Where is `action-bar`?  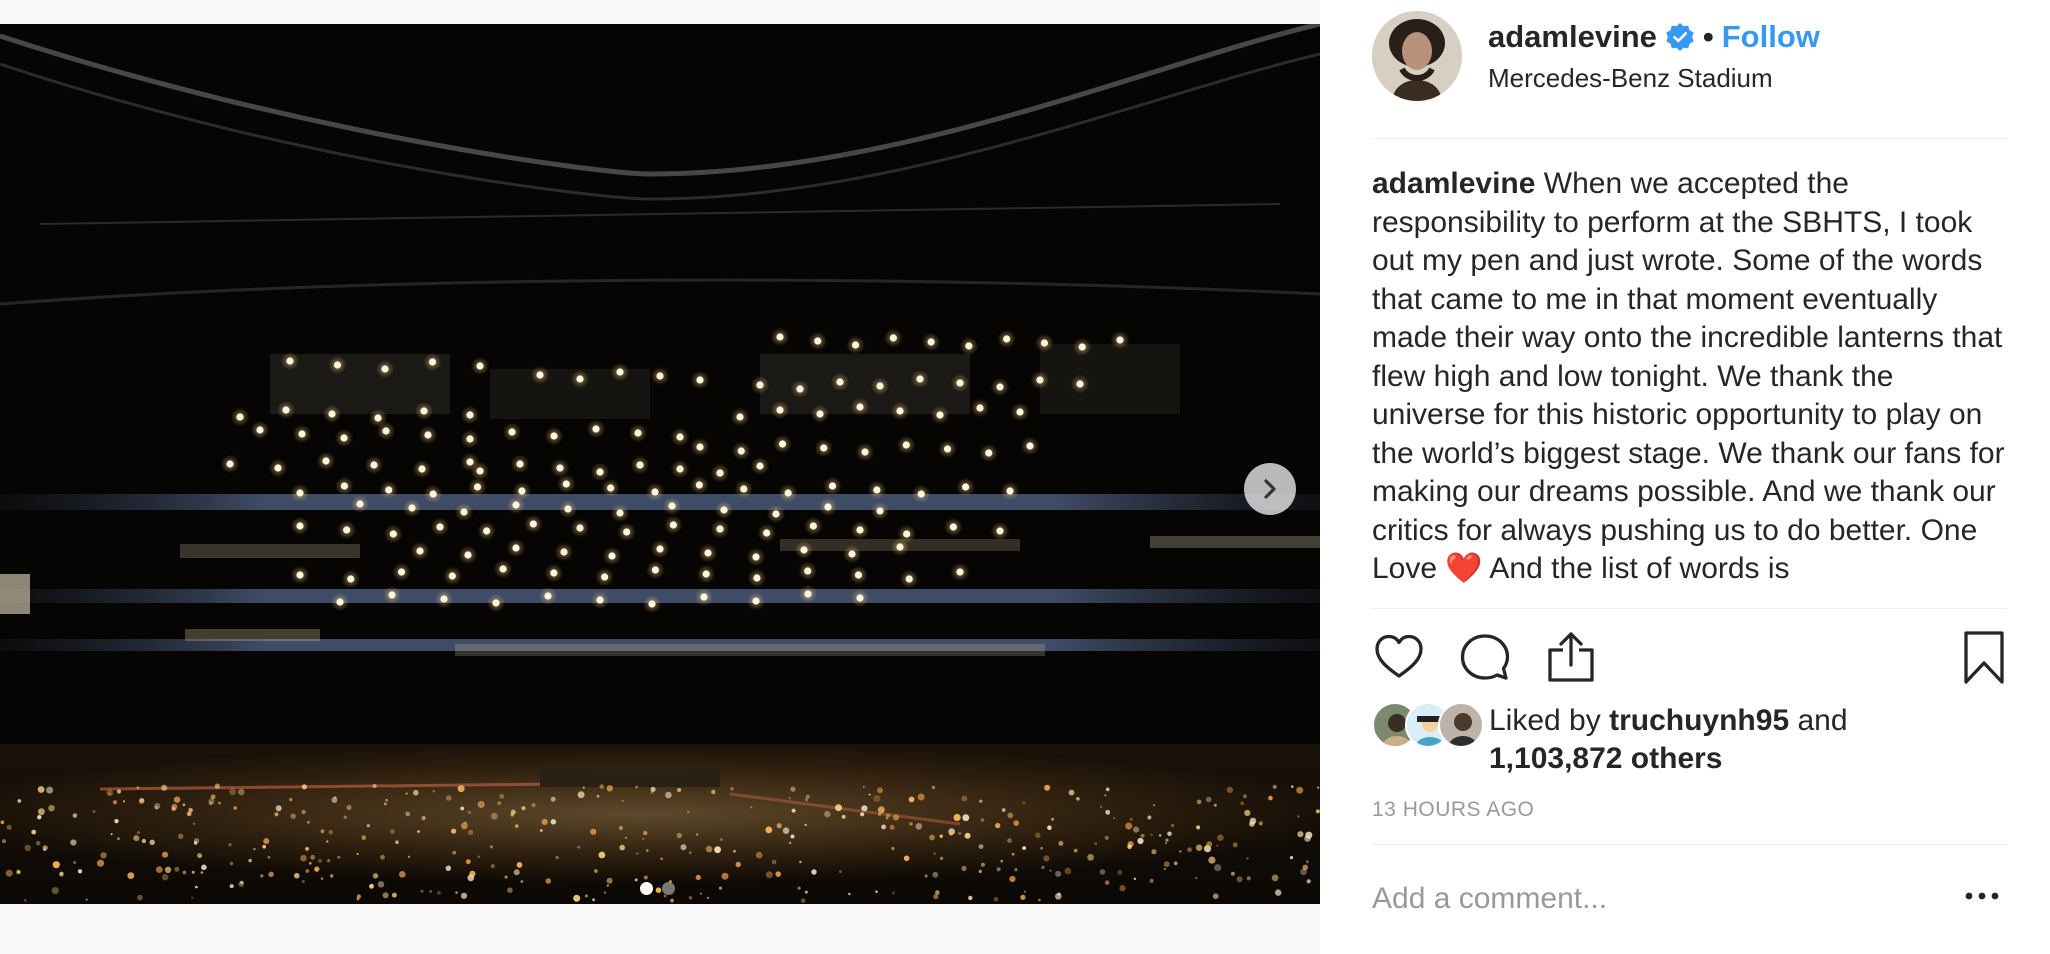
action-bar is located at coordinates (1692, 658).